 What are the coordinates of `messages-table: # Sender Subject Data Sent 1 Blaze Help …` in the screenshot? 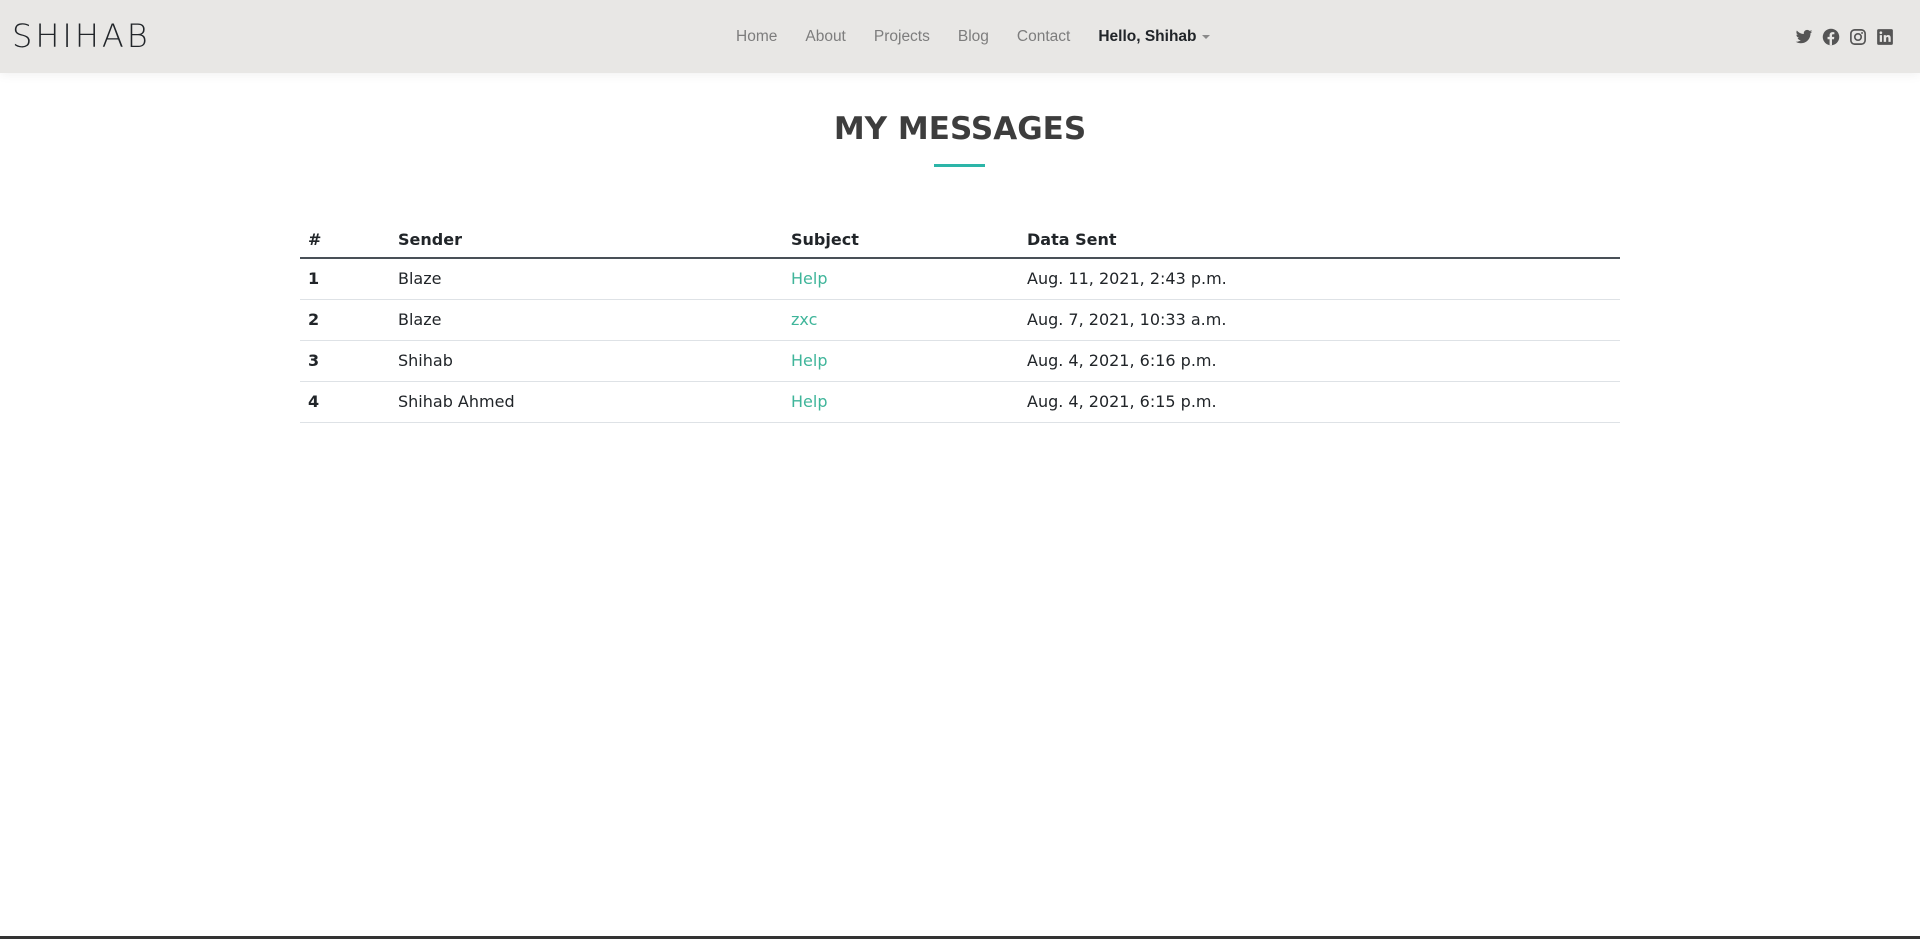 It's located at (960, 322).